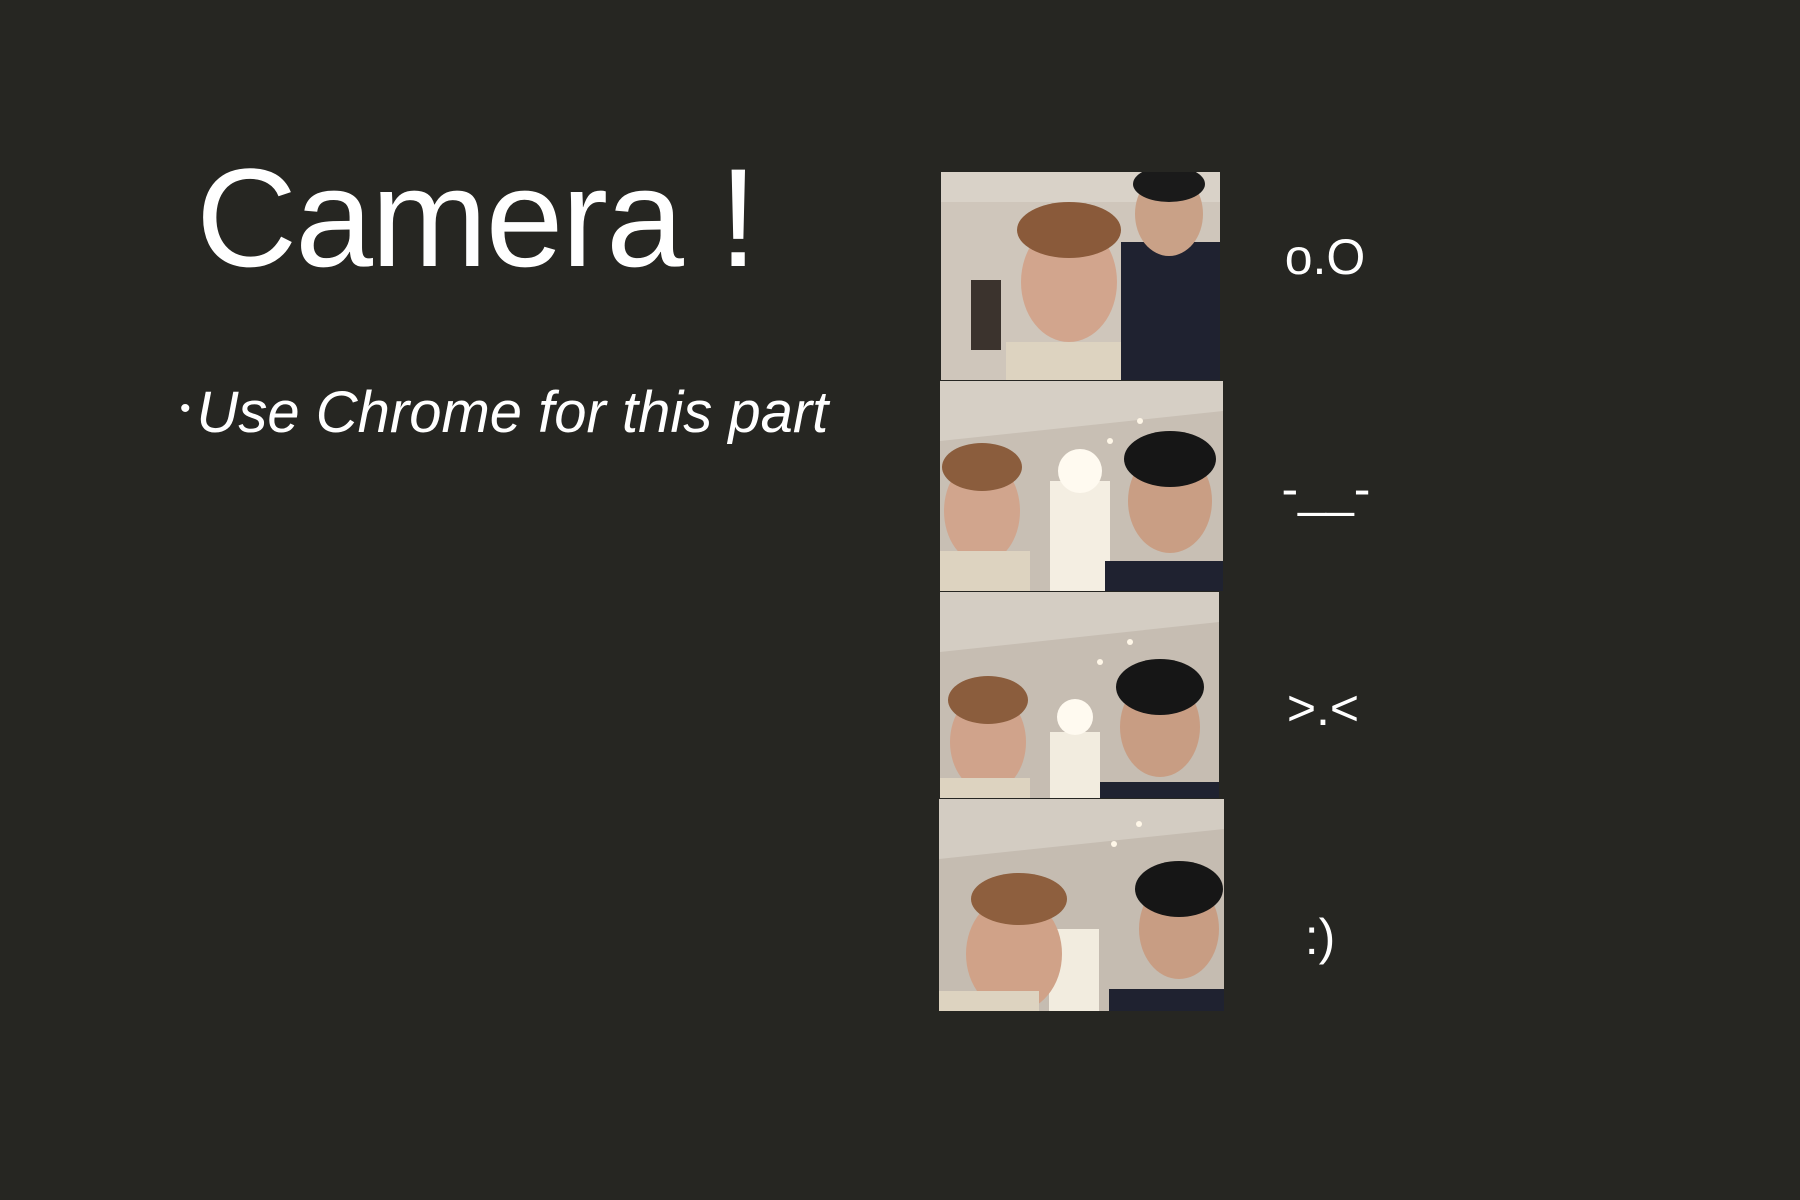  What do you see at coordinates (1326, 489) in the screenshot?
I see `emoticon-unimpressed: -__-` at bounding box center [1326, 489].